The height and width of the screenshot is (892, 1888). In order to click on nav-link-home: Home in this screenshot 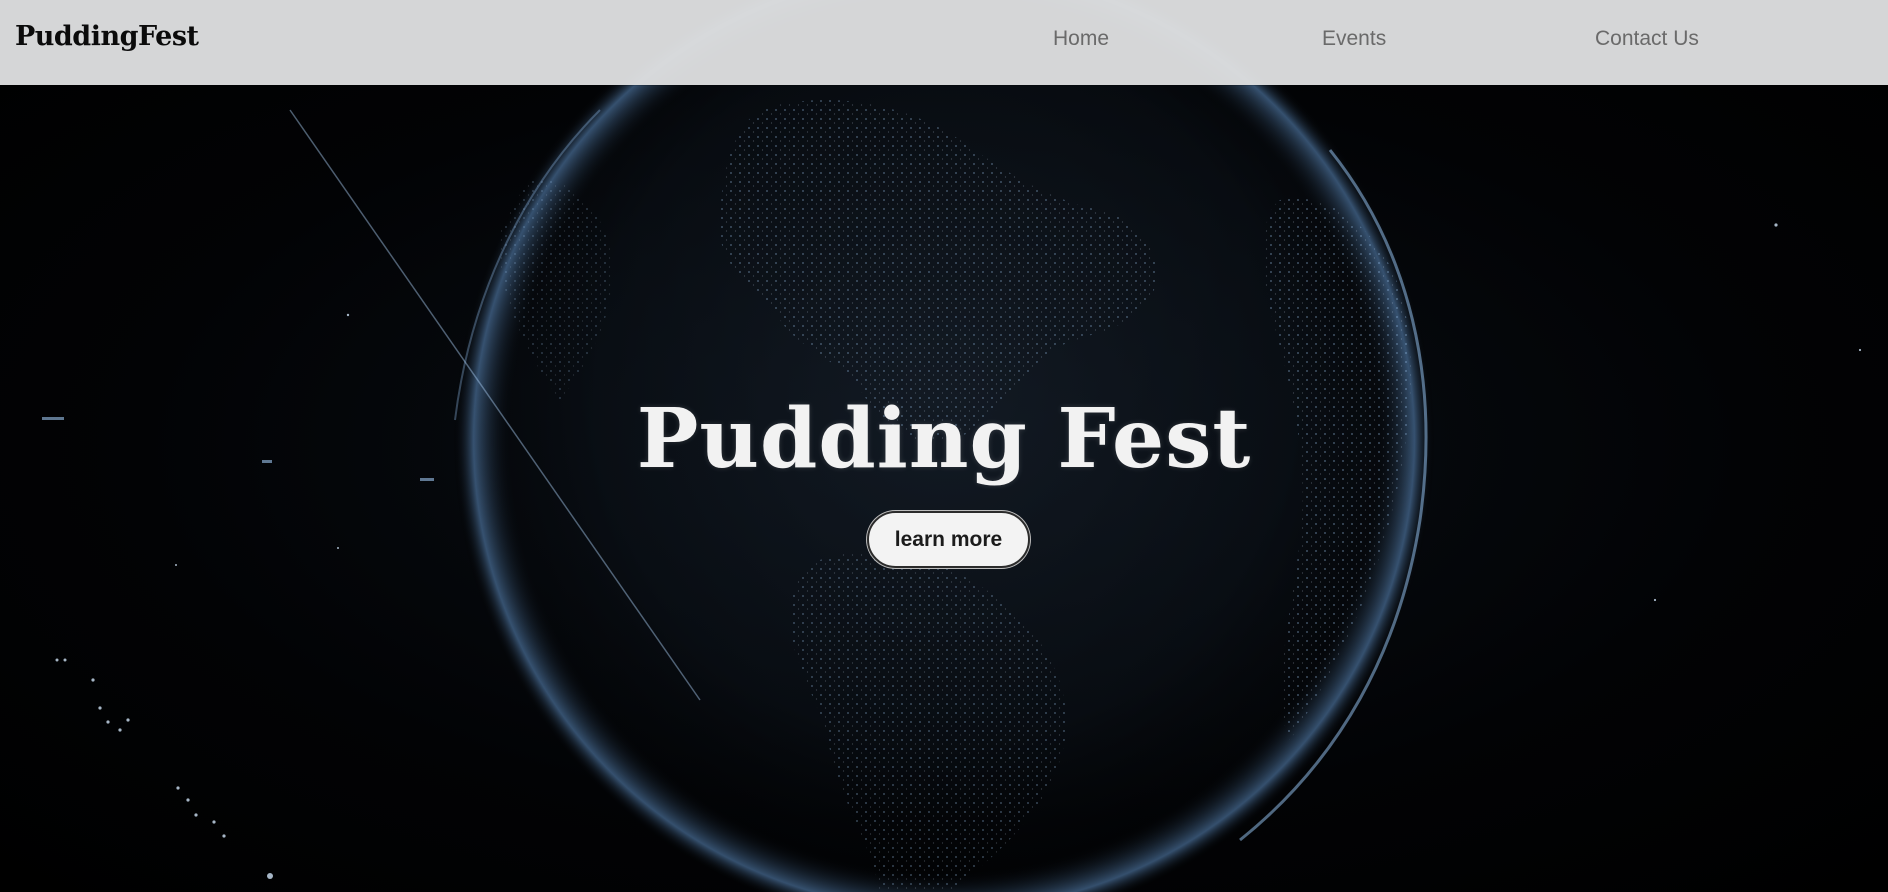, I will do `click(1081, 39)`.